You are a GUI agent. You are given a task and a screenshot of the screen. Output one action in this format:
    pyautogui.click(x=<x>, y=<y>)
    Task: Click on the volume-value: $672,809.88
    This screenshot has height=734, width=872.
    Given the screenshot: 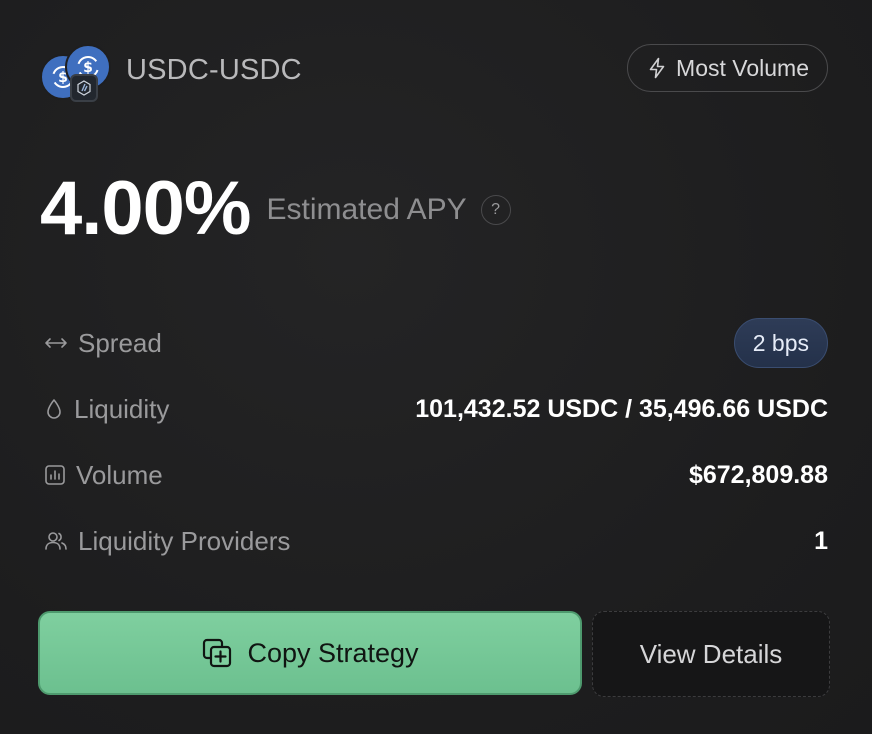 What is the action you would take?
    pyautogui.click(x=758, y=474)
    